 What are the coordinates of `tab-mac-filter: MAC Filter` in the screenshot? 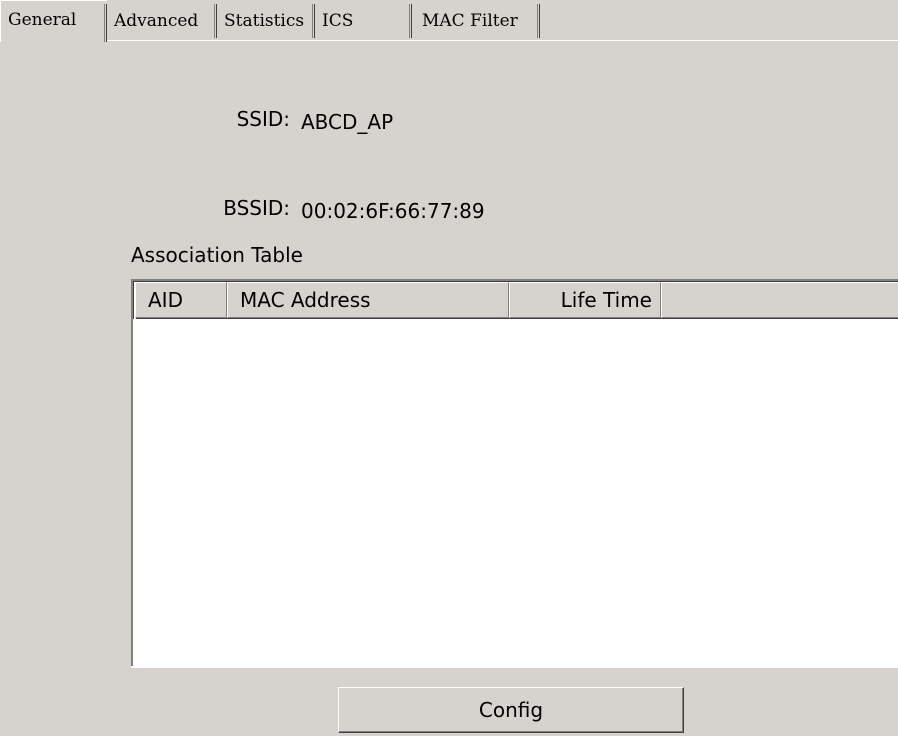 It's located at (476, 21).